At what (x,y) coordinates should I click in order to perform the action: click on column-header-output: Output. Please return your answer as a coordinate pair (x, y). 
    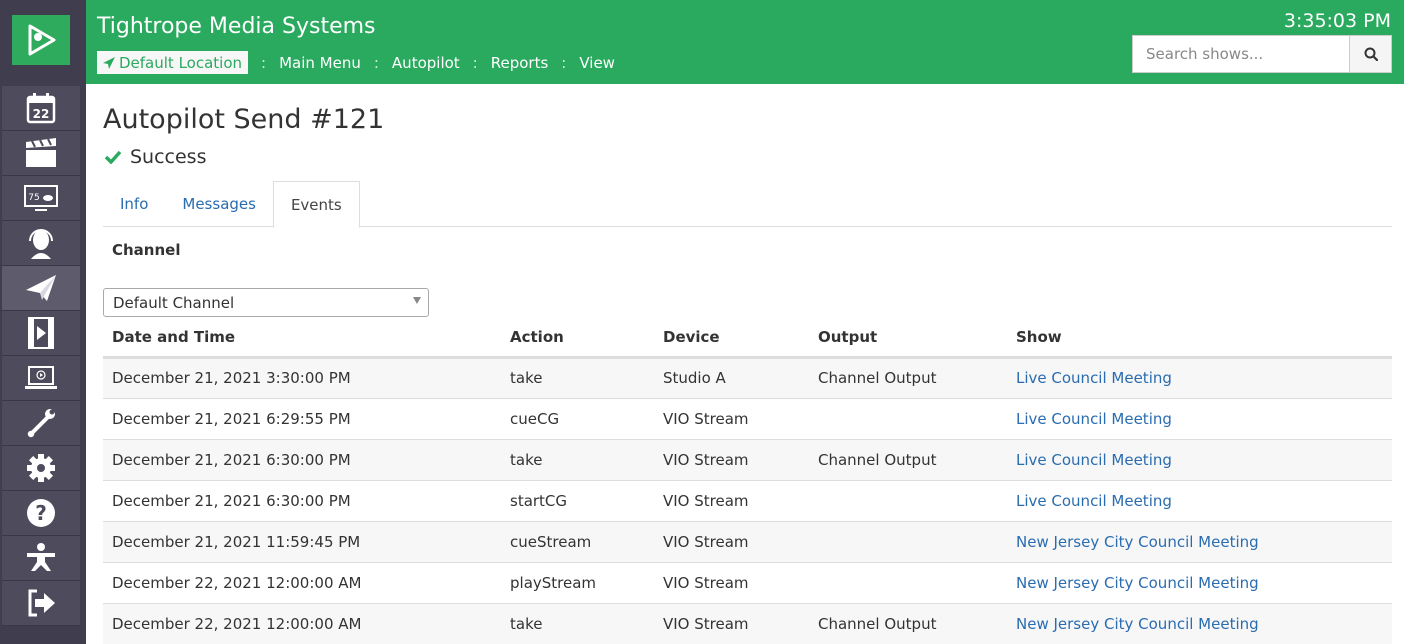
    Looking at the image, I should click on (908, 339).